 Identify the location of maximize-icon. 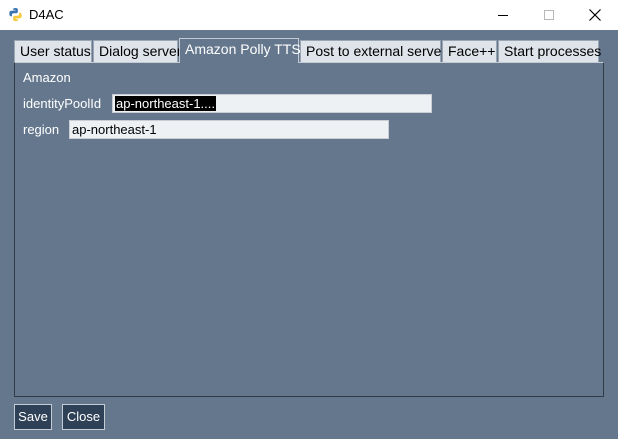
(549, 15).